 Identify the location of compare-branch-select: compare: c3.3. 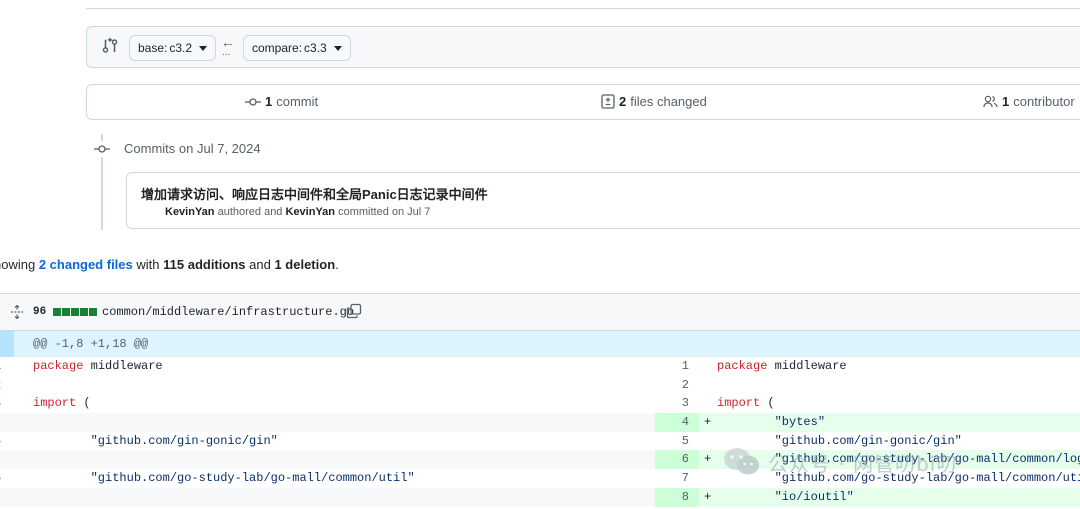
(297, 48).